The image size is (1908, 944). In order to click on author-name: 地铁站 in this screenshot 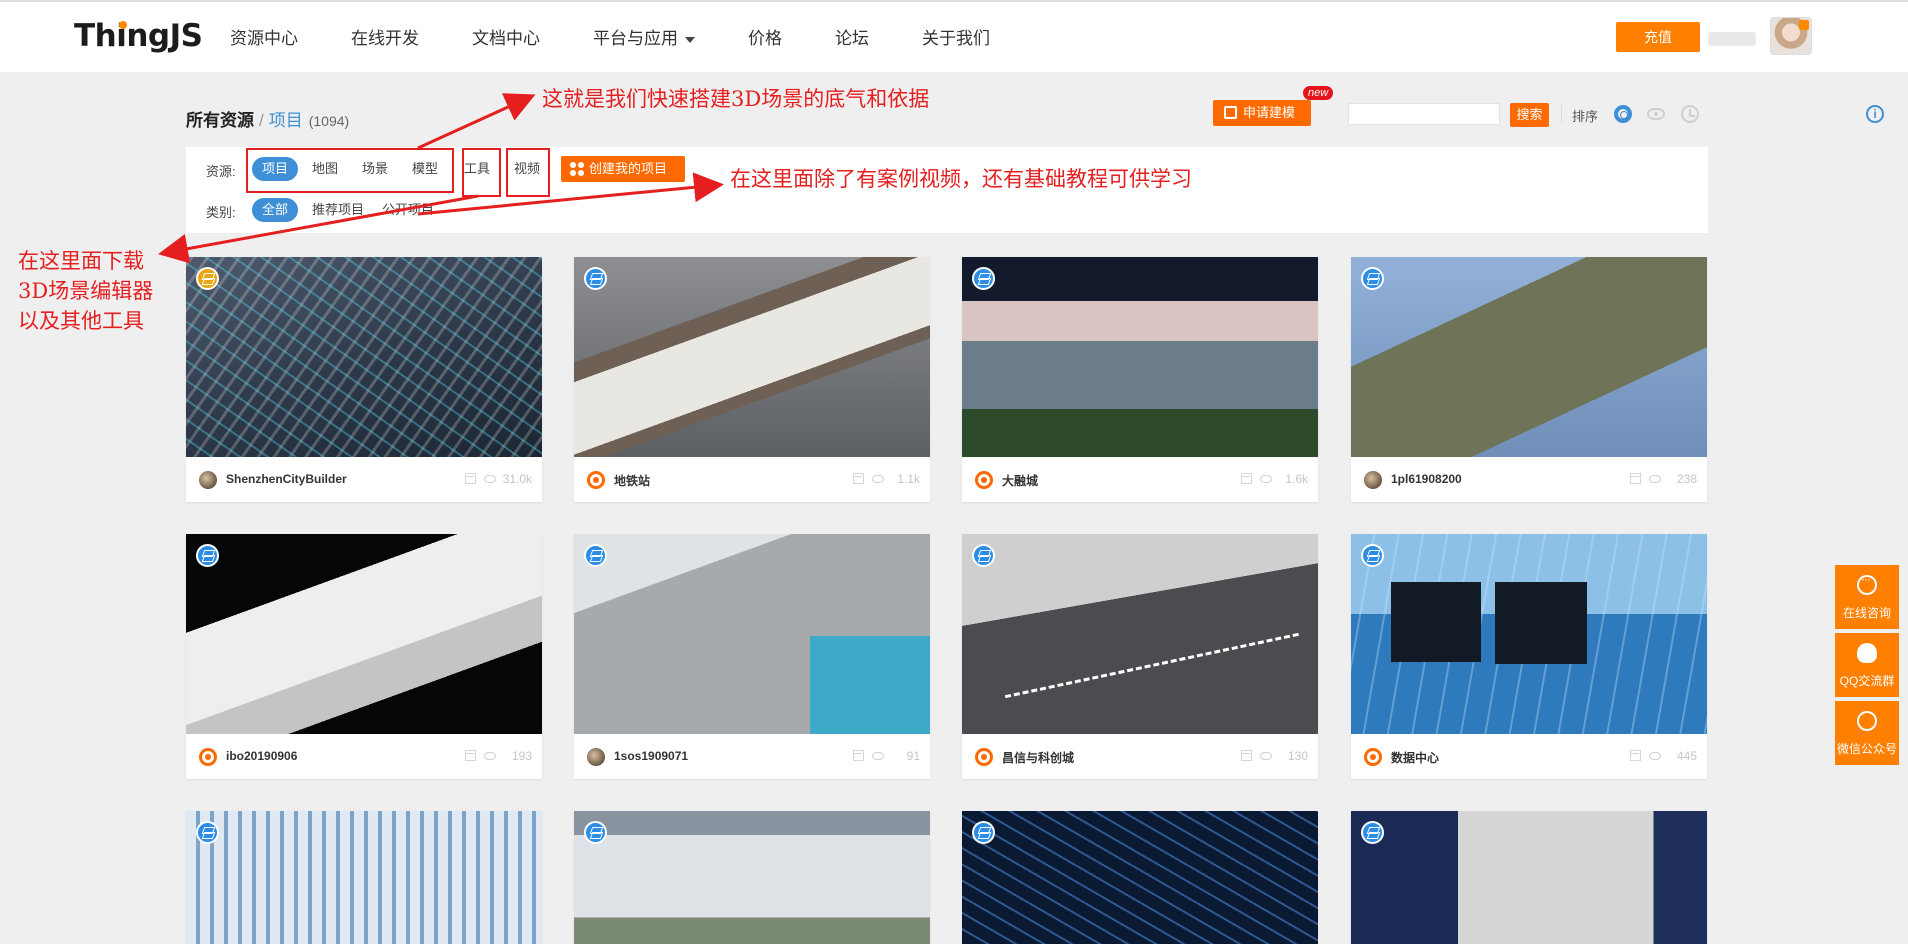, I will do `click(632, 480)`.